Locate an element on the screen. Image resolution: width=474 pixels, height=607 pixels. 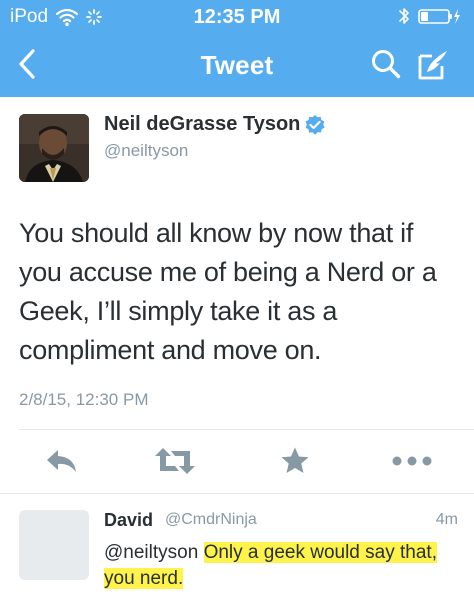
more-icon is located at coordinates (412, 461).